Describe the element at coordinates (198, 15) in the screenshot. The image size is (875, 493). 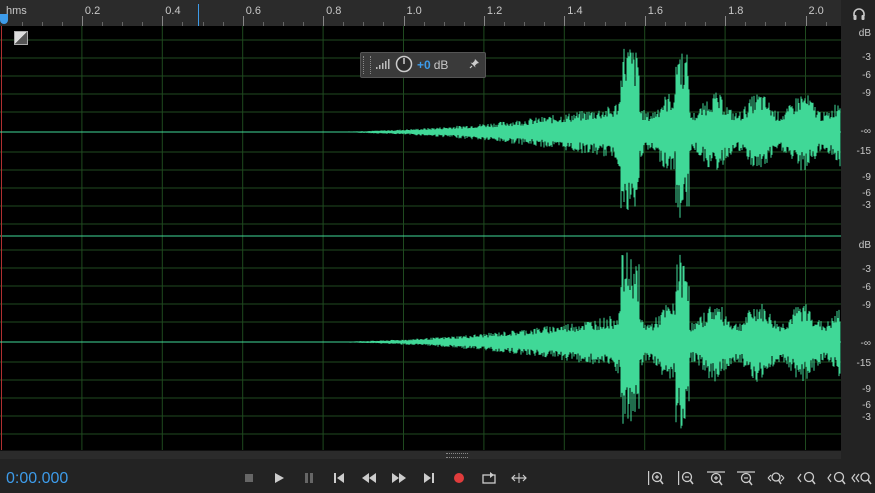
I see `view-marker` at that location.